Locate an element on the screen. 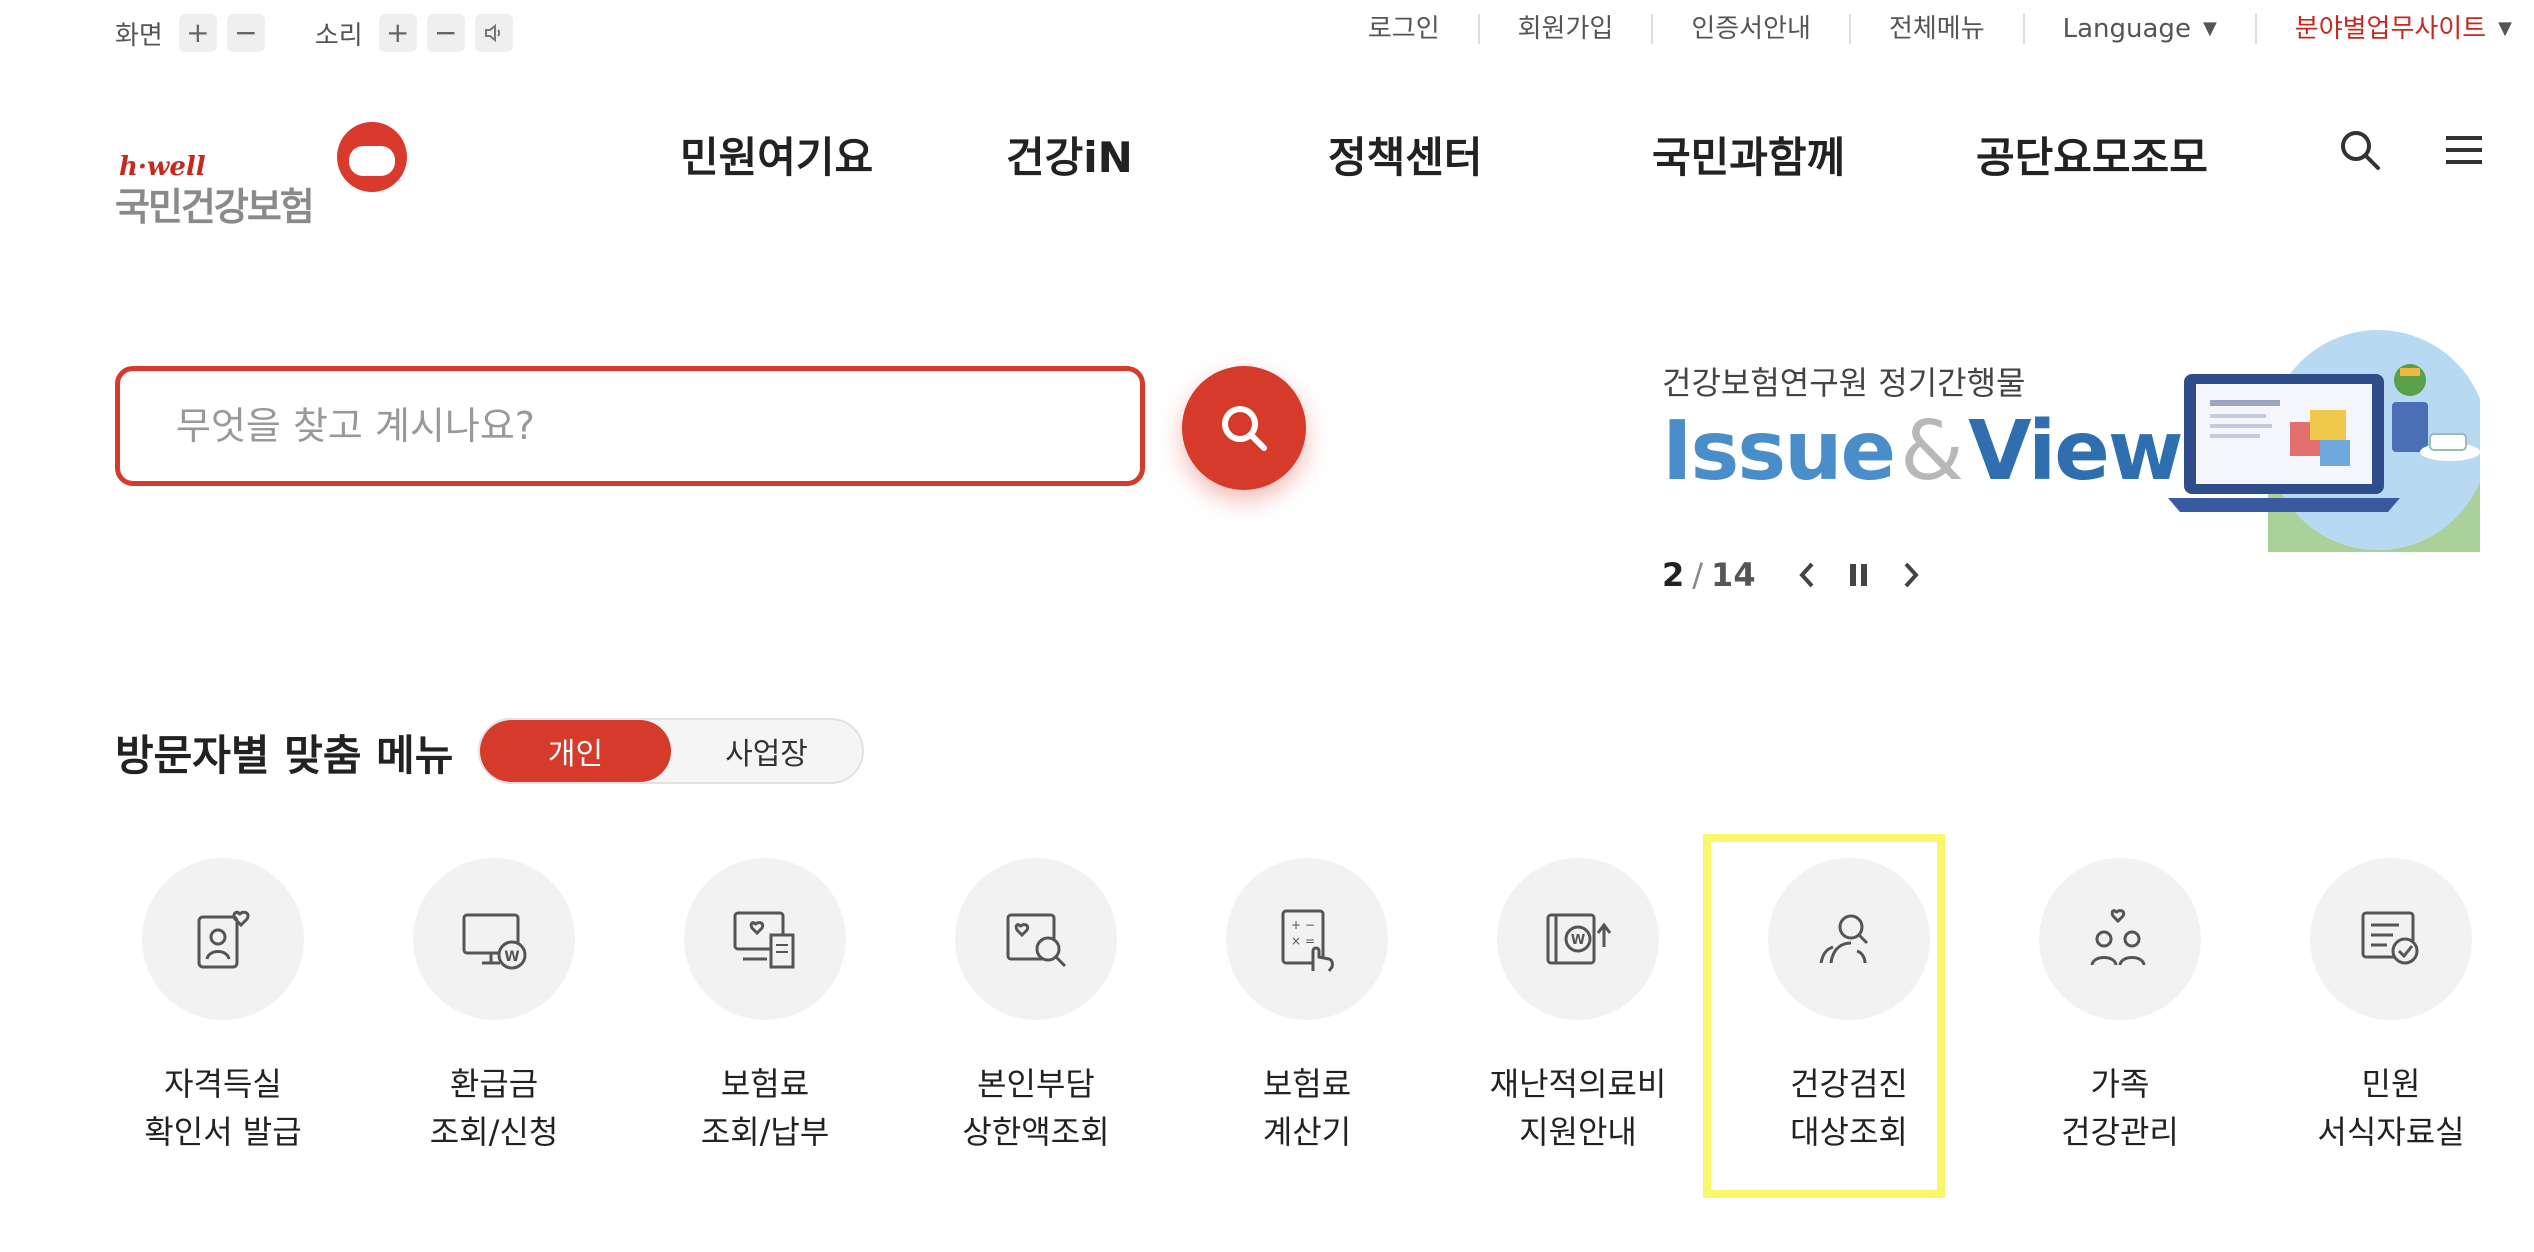 Image resolution: width=2534 pixels, height=1252 pixels. search-icon is located at coordinates (2360, 150).